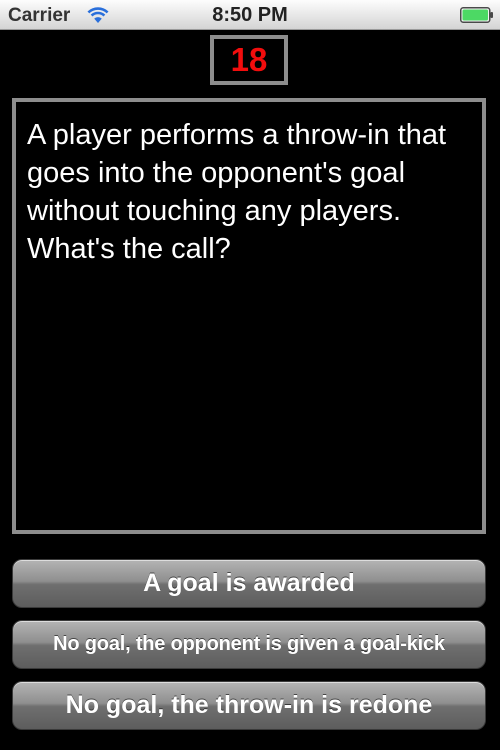 This screenshot has height=750, width=500. I want to click on battery-icon, so click(476, 15).